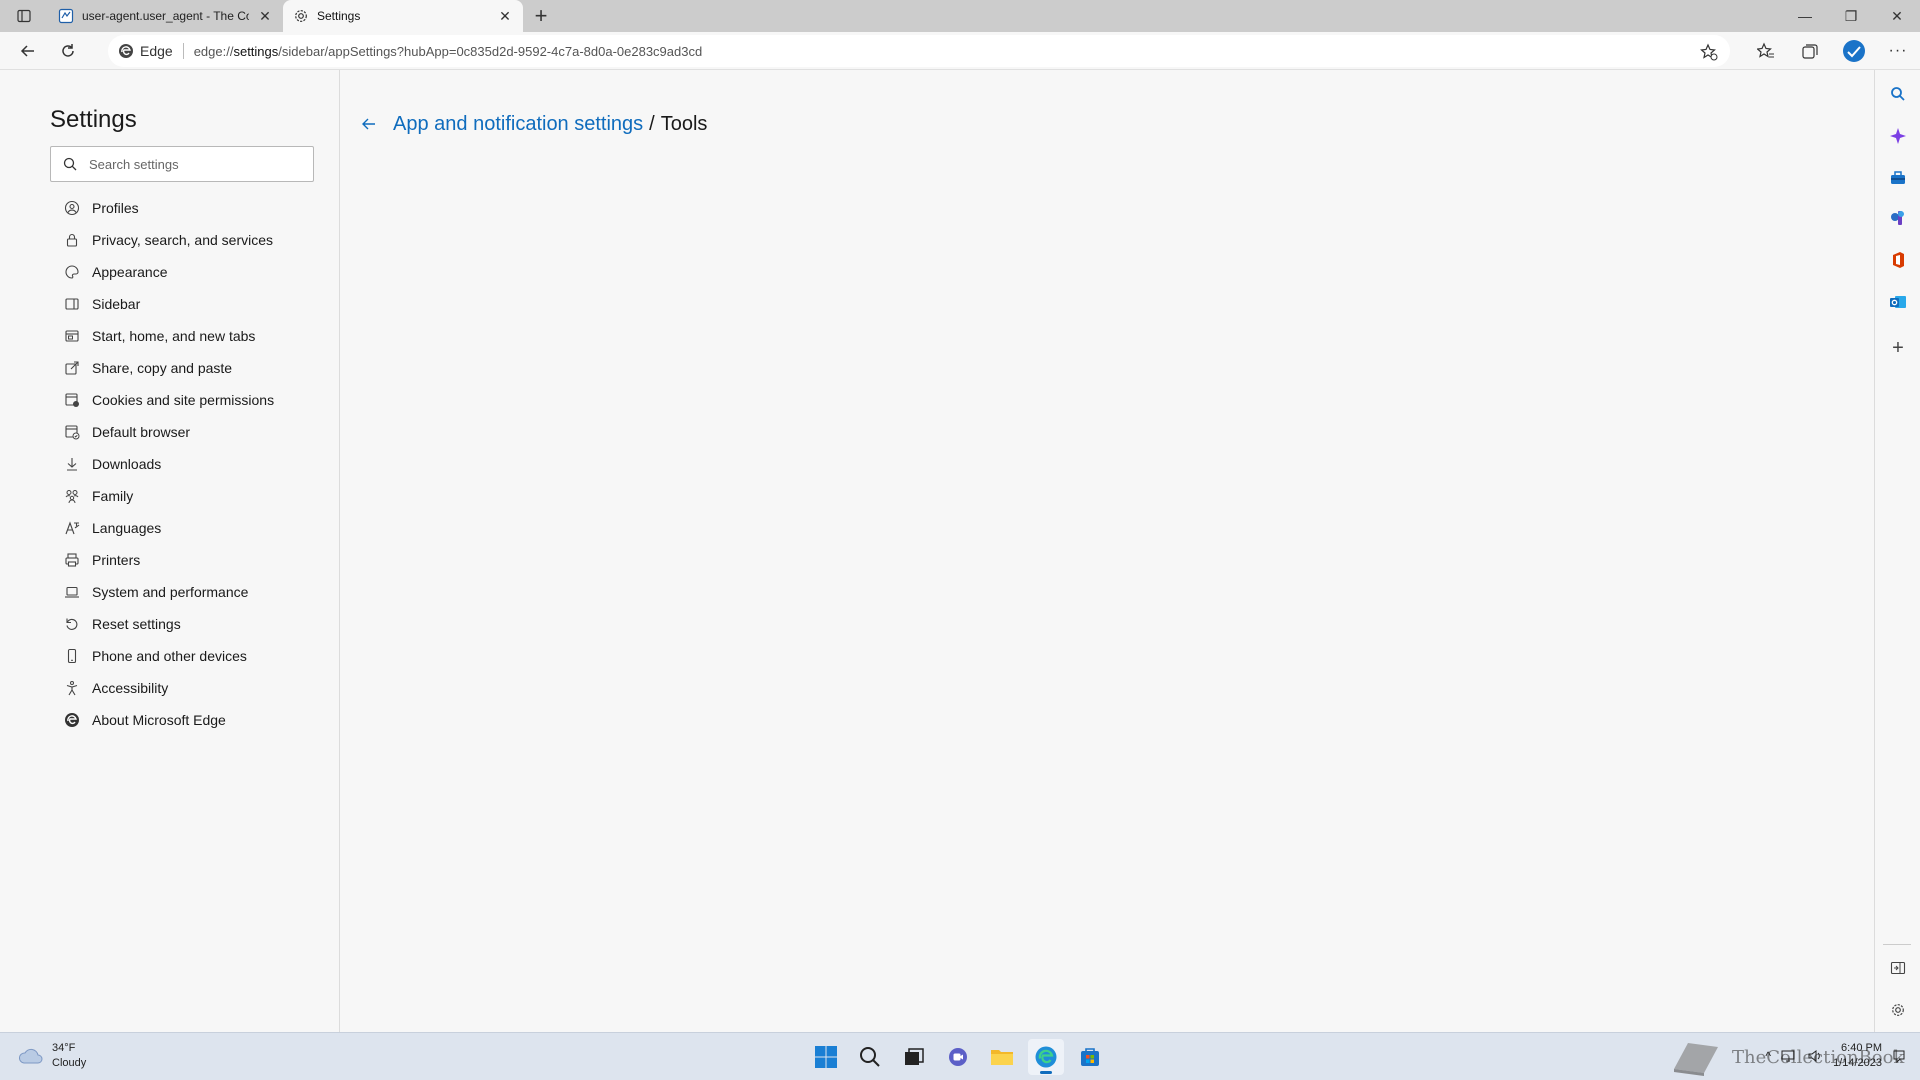  I want to click on sidebar-outlook-button, so click(1898, 302).